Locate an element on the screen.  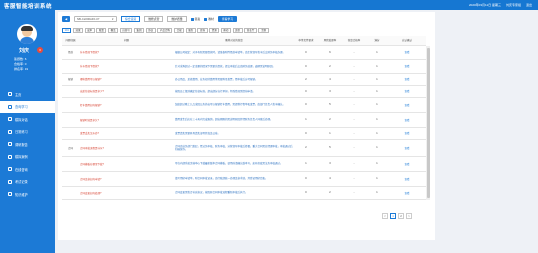
prev-page-button: < is located at coordinates (385, 216).